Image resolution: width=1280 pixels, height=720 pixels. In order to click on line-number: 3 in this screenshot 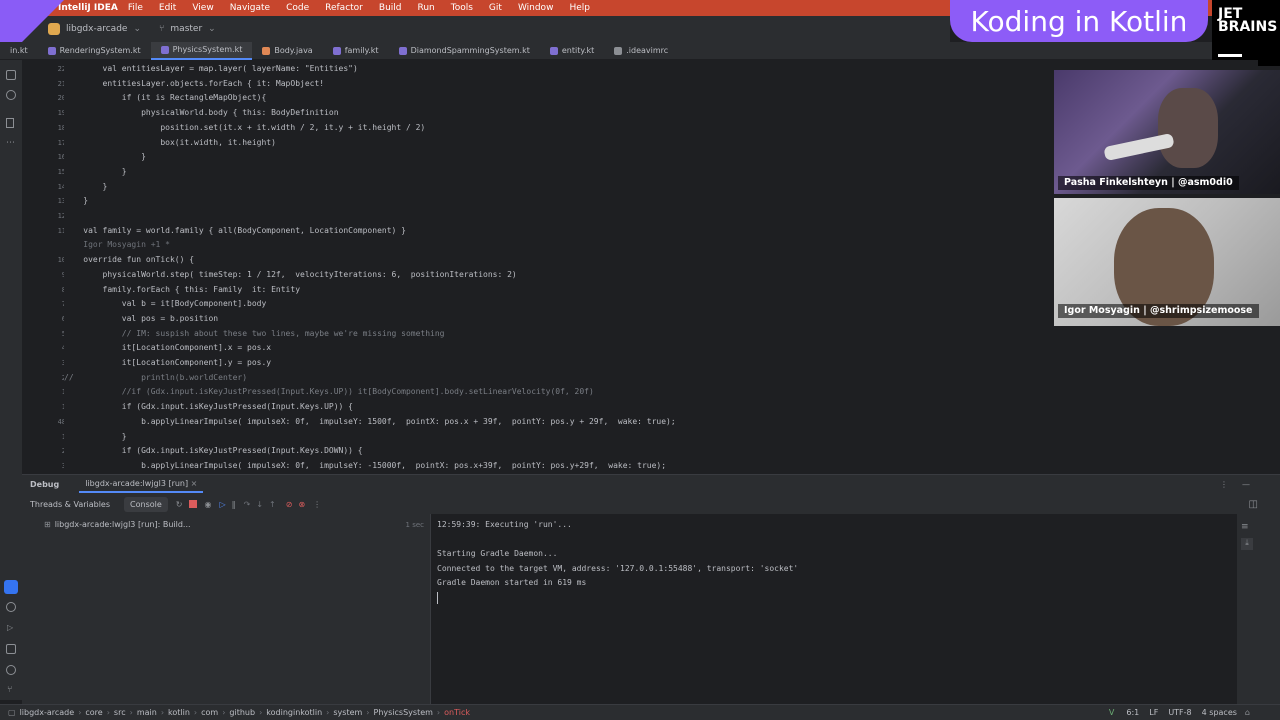, I will do `click(55, 466)`.